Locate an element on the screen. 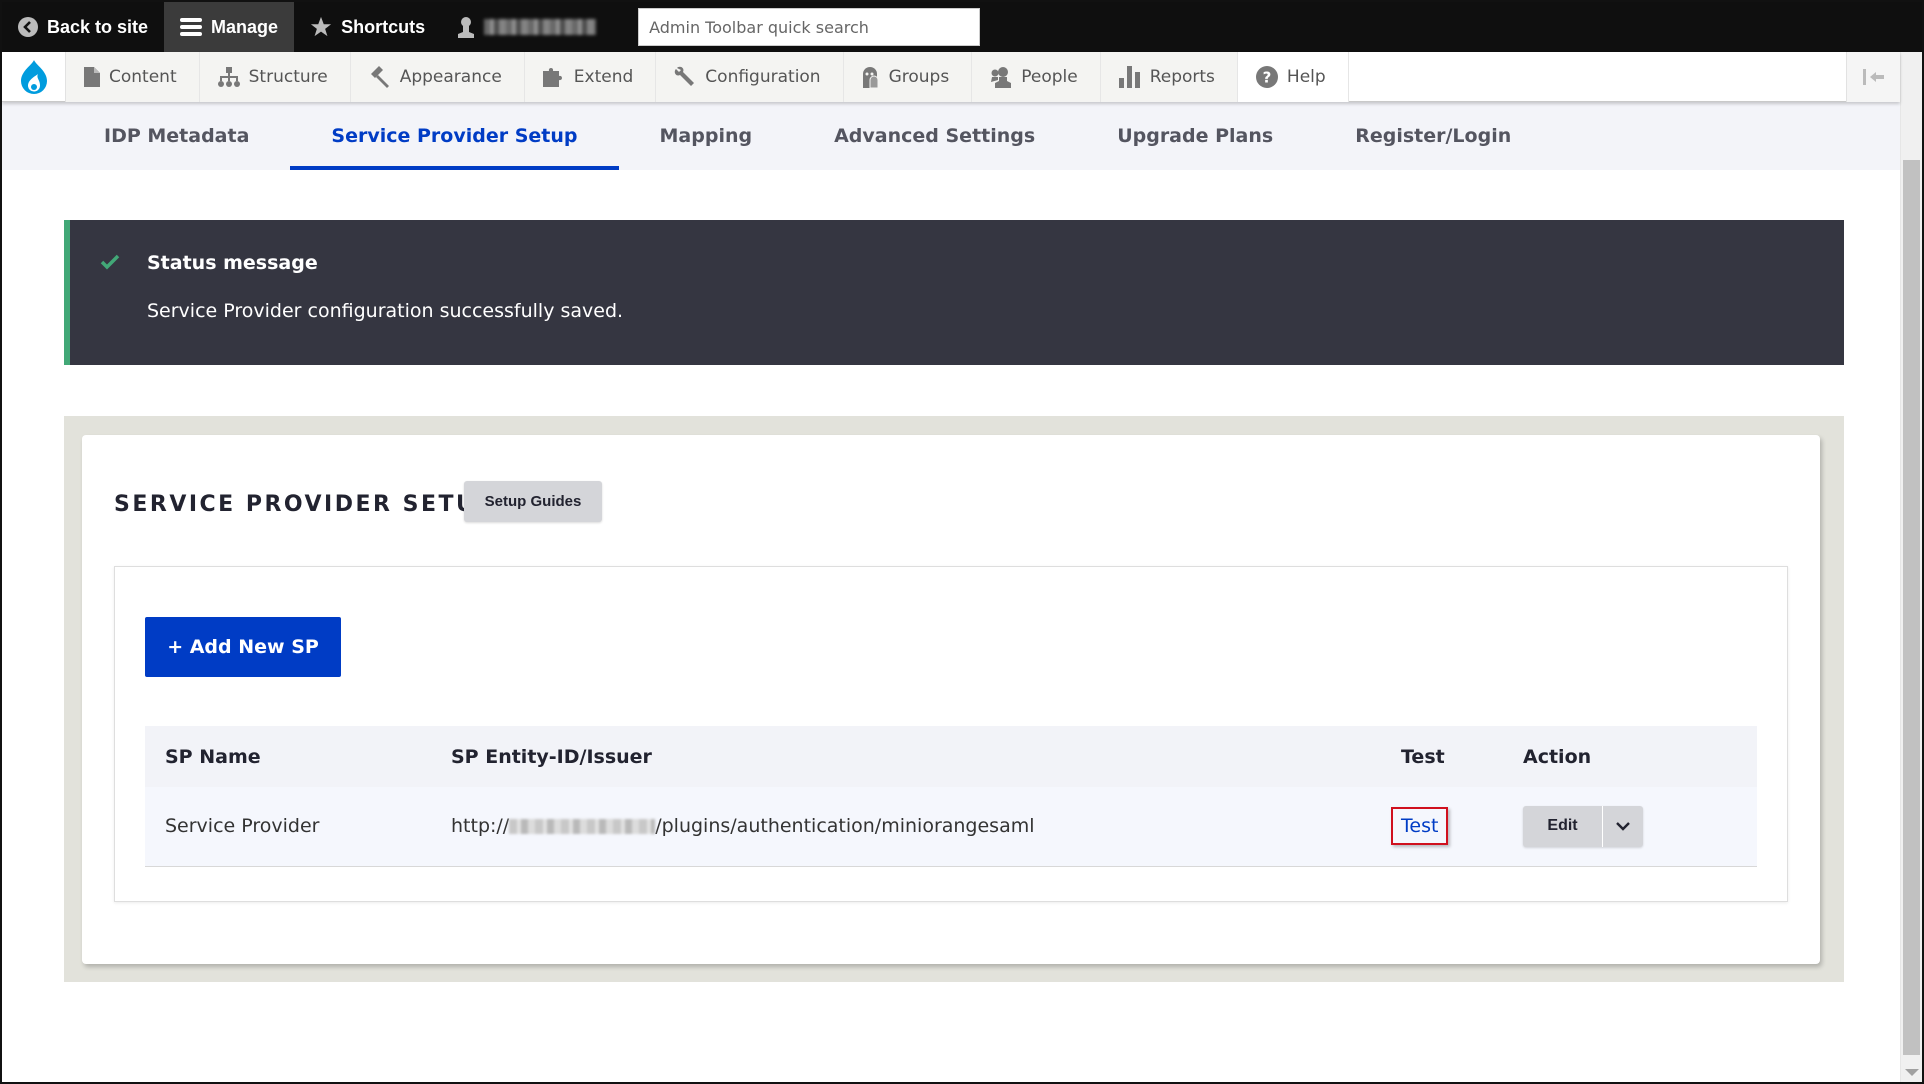  back-to-site-link: Back to site is located at coordinates (83, 27).